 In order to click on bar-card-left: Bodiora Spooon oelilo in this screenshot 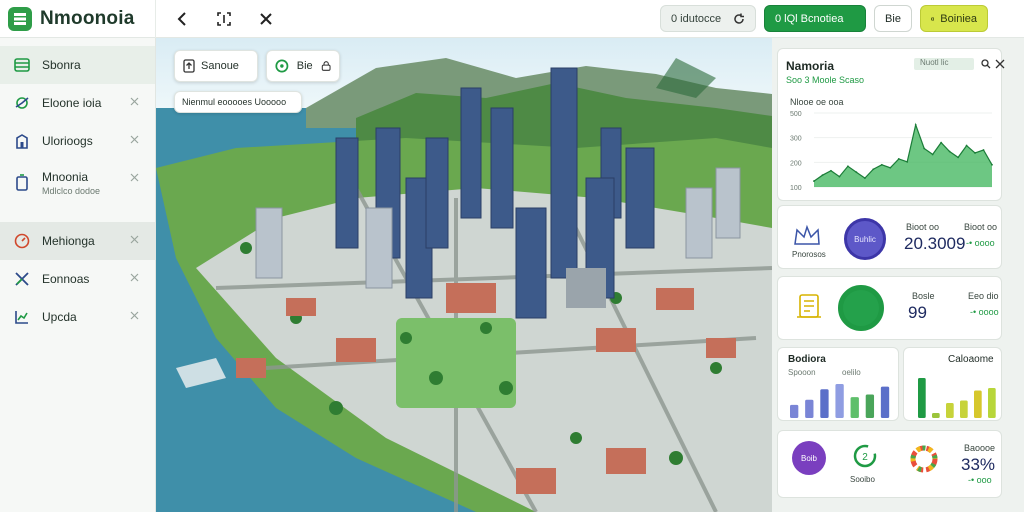, I will do `click(838, 384)`.